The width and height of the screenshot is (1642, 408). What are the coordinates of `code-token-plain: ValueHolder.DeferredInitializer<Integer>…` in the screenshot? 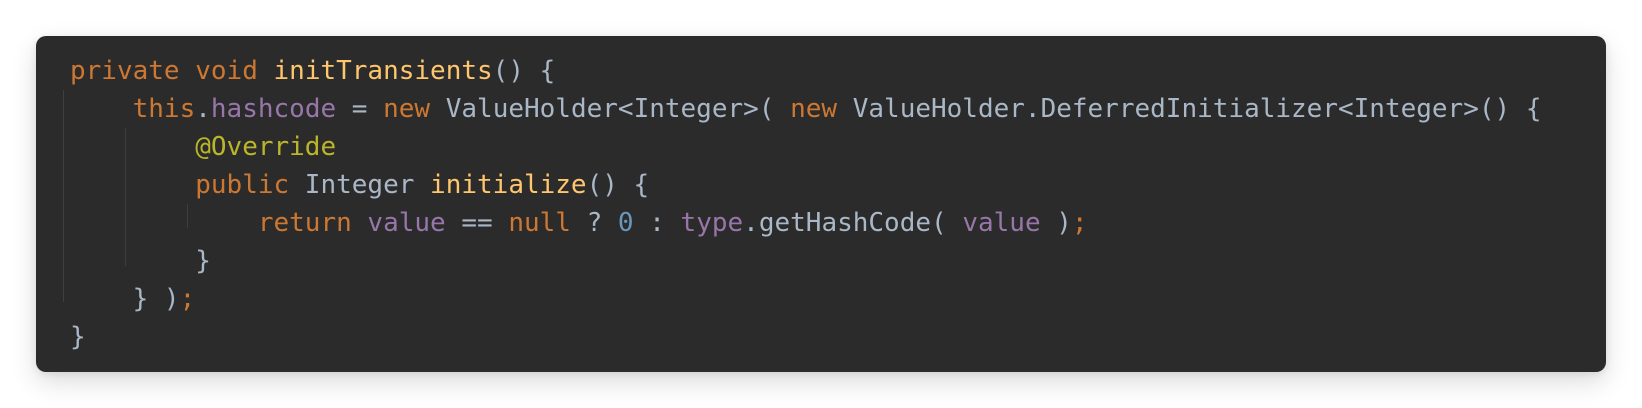 It's located at (1189, 109).